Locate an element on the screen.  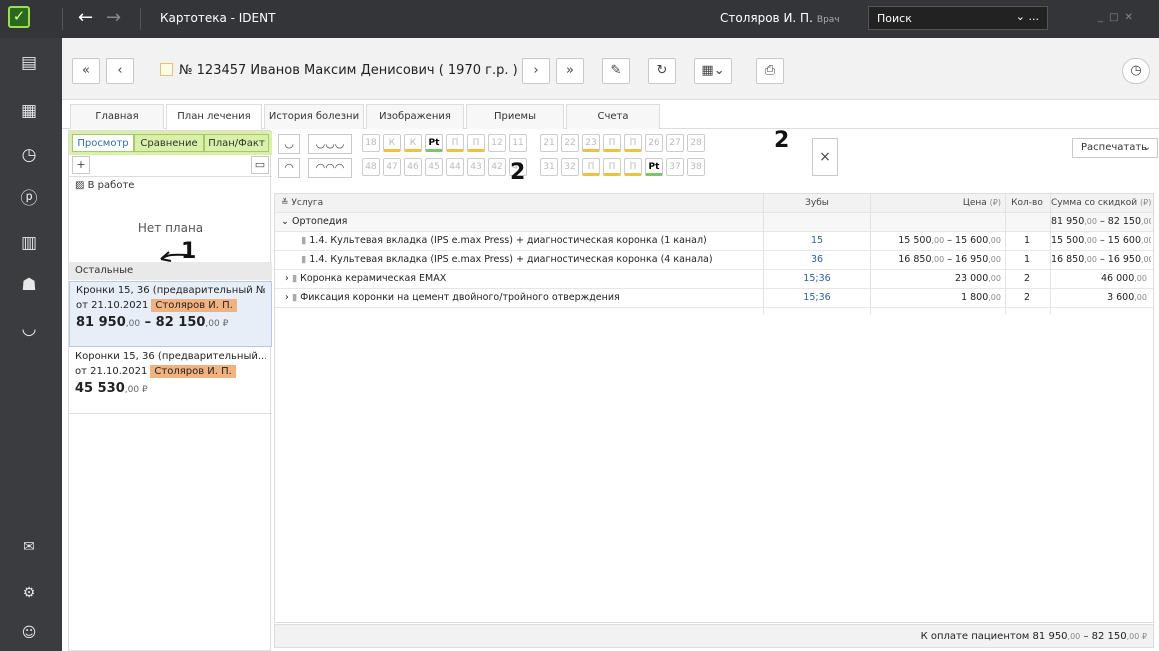
tooth: 27 is located at coordinates (675, 143).